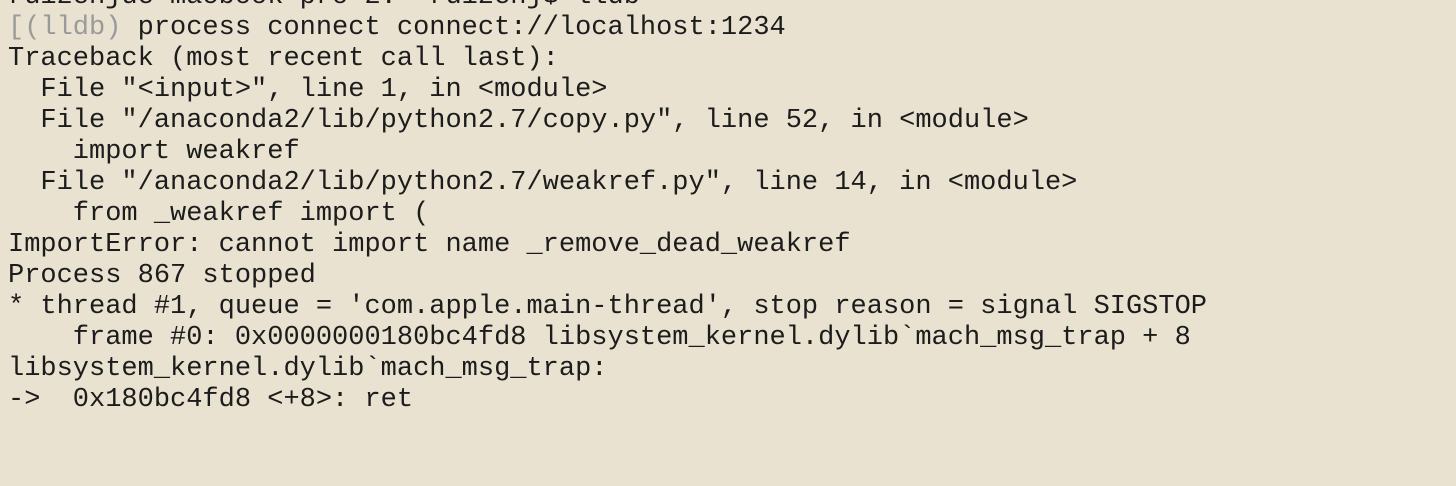 The image size is (1456, 486). Describe the element at coordinates (162, 276) in the screenshot. I see `terminal-line: Process 867 stopped` at that location.